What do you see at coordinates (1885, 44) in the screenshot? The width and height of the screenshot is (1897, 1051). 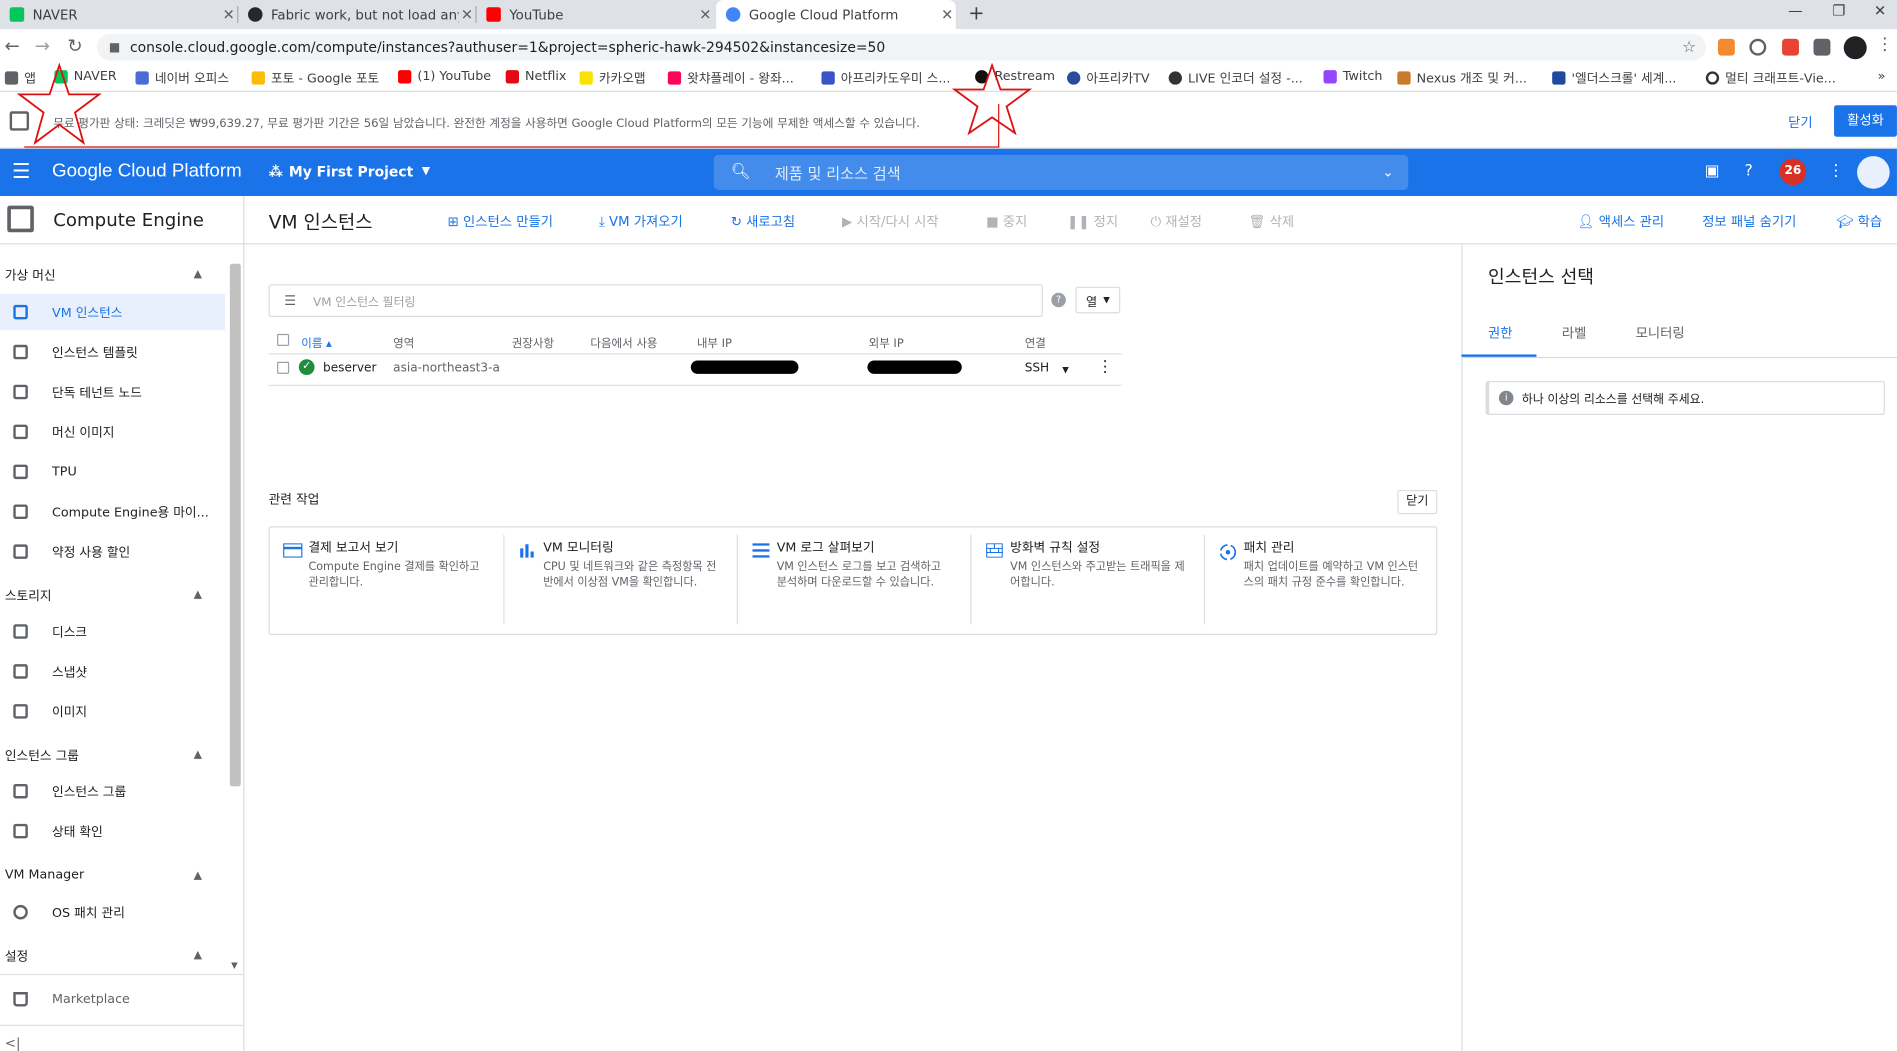 I see `browser-menu-icon: ⋮` at bounding box center [1885, 44].